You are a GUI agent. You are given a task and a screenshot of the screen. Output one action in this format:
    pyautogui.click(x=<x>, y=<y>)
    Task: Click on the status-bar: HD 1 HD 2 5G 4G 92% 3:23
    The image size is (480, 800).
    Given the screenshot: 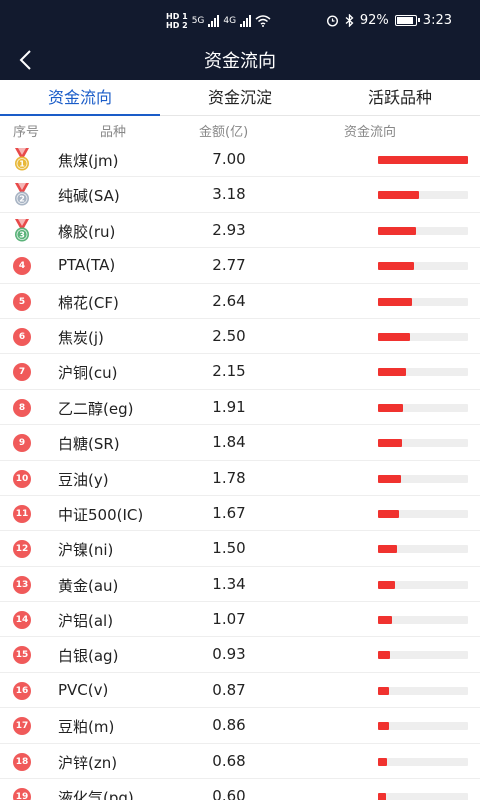 What is the action you would take?
    pyautogui.click(x=240, y=20)
    